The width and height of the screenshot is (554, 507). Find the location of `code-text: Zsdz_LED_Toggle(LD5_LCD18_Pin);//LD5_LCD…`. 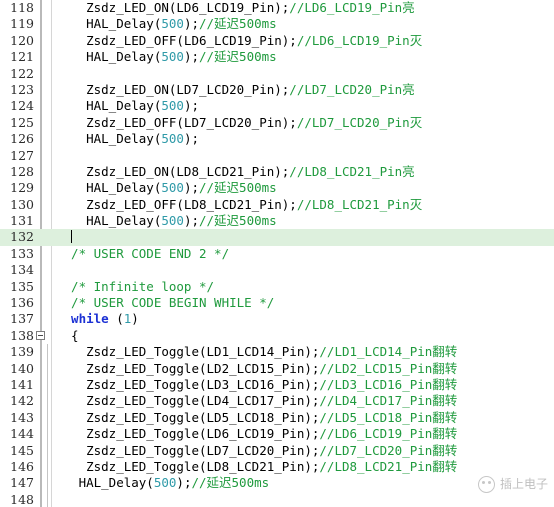

code-text: Zsdz_LED_Toggle(LD5_LCD18_Pin);//LD5_LCD… is located at coordinates (256, 418).